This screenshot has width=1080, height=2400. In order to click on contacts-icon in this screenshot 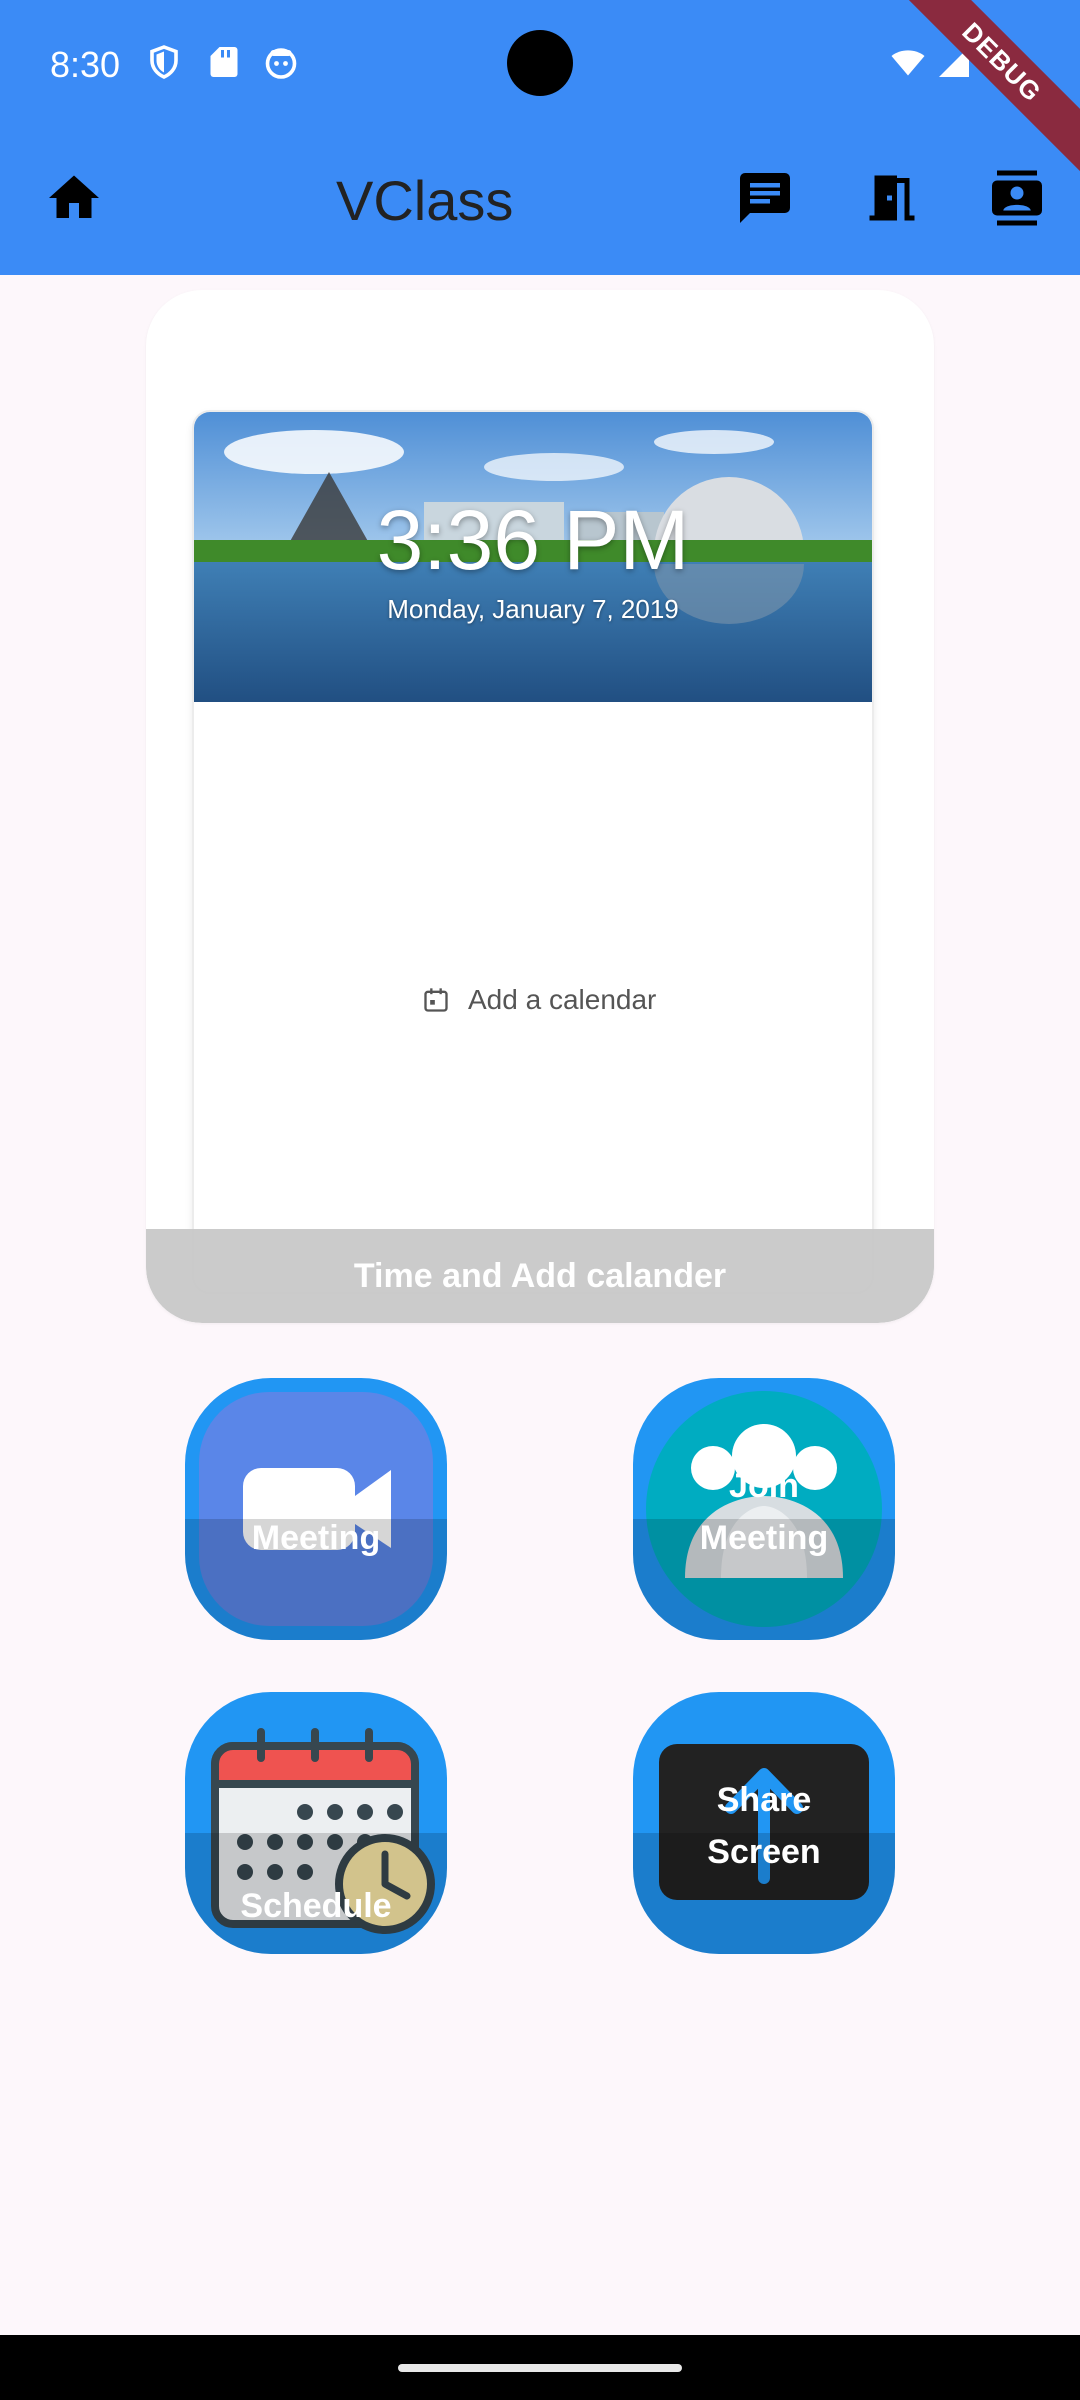, I will do `click(1017, 198)`.